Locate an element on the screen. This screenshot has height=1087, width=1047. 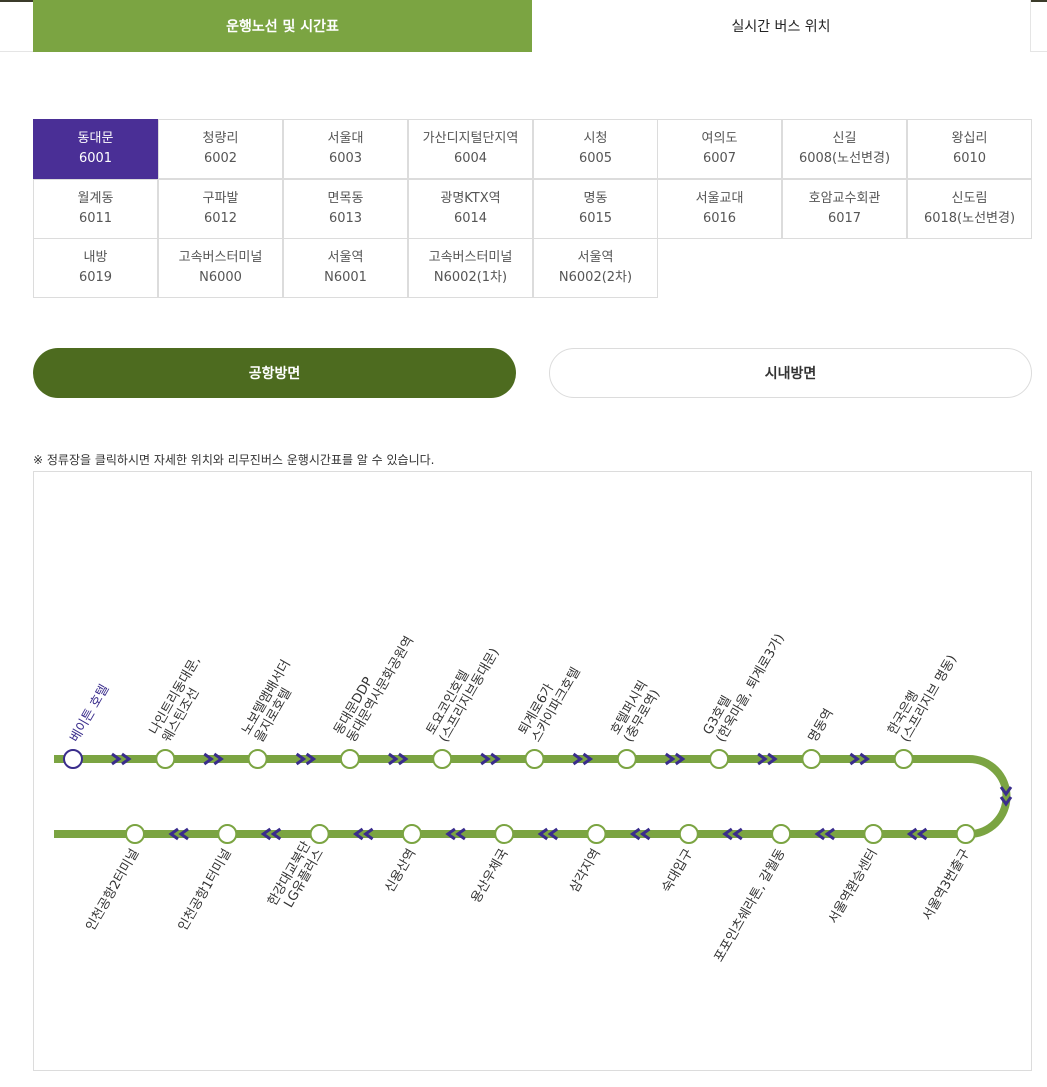
stop-label: 토요코인호텔(스프리지브동대문) is located at coordinates (463, 691).